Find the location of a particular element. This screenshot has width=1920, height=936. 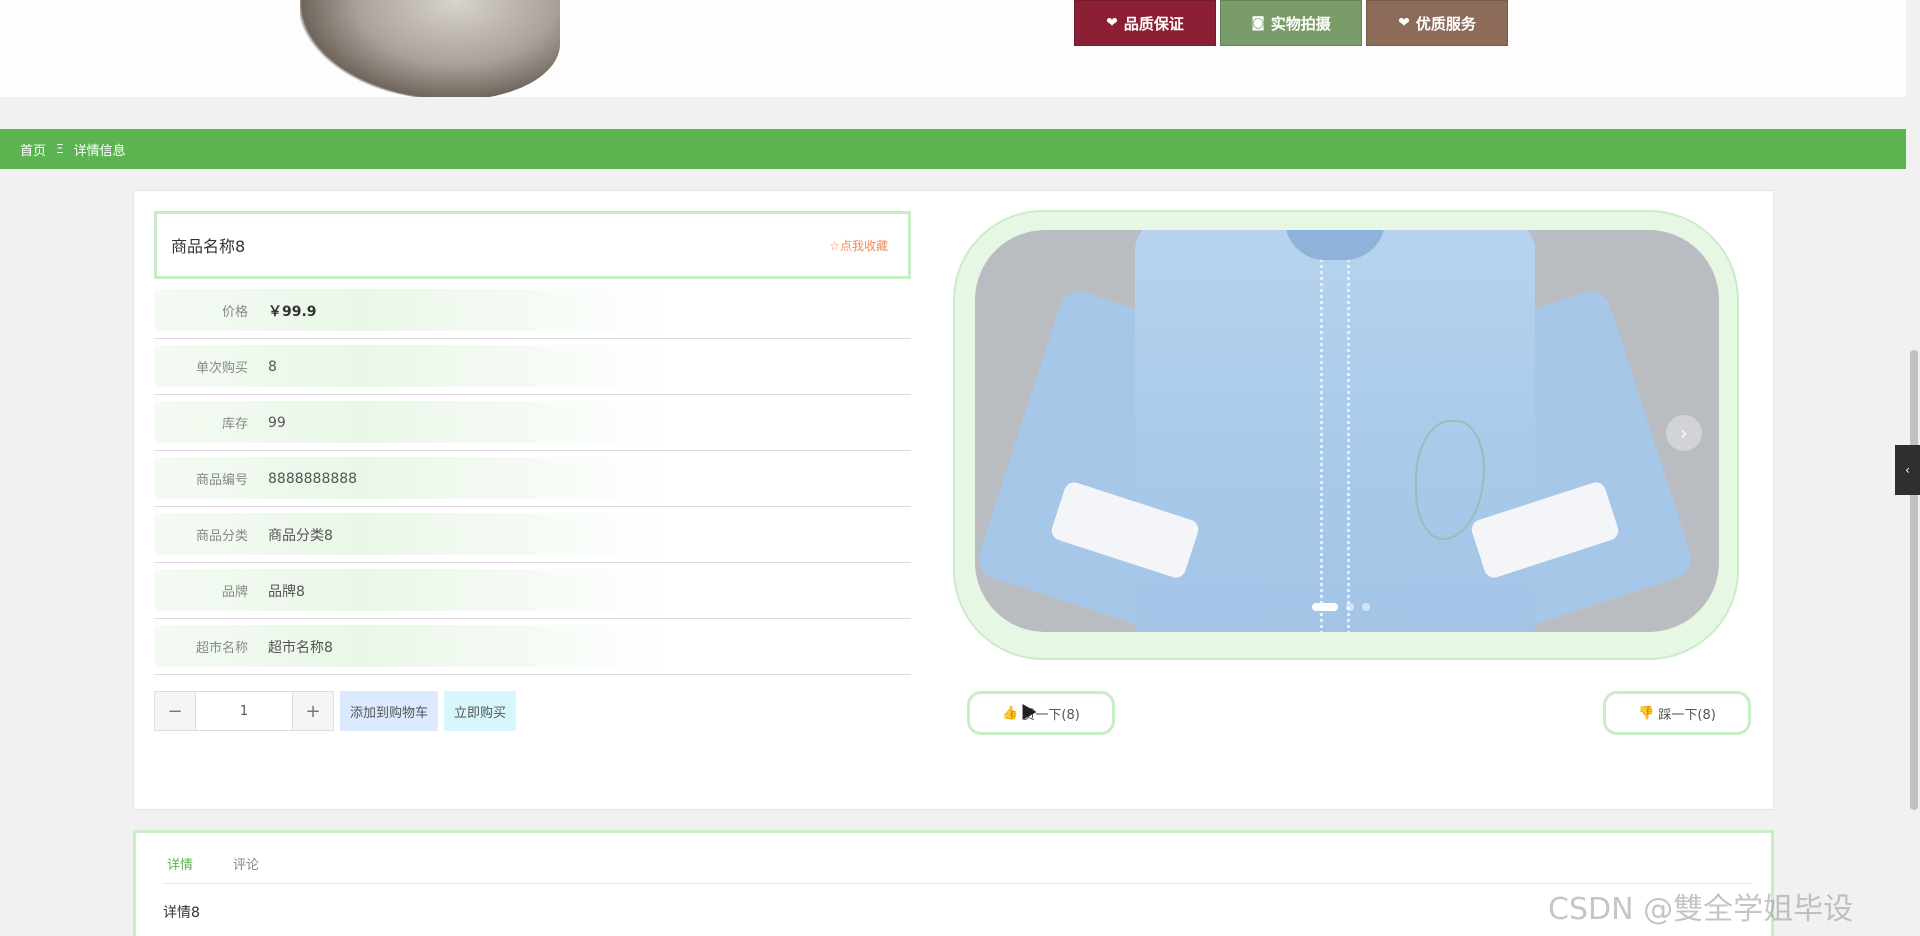

chevron-left-icon: ‹ is located at coordinates (1907, 470).